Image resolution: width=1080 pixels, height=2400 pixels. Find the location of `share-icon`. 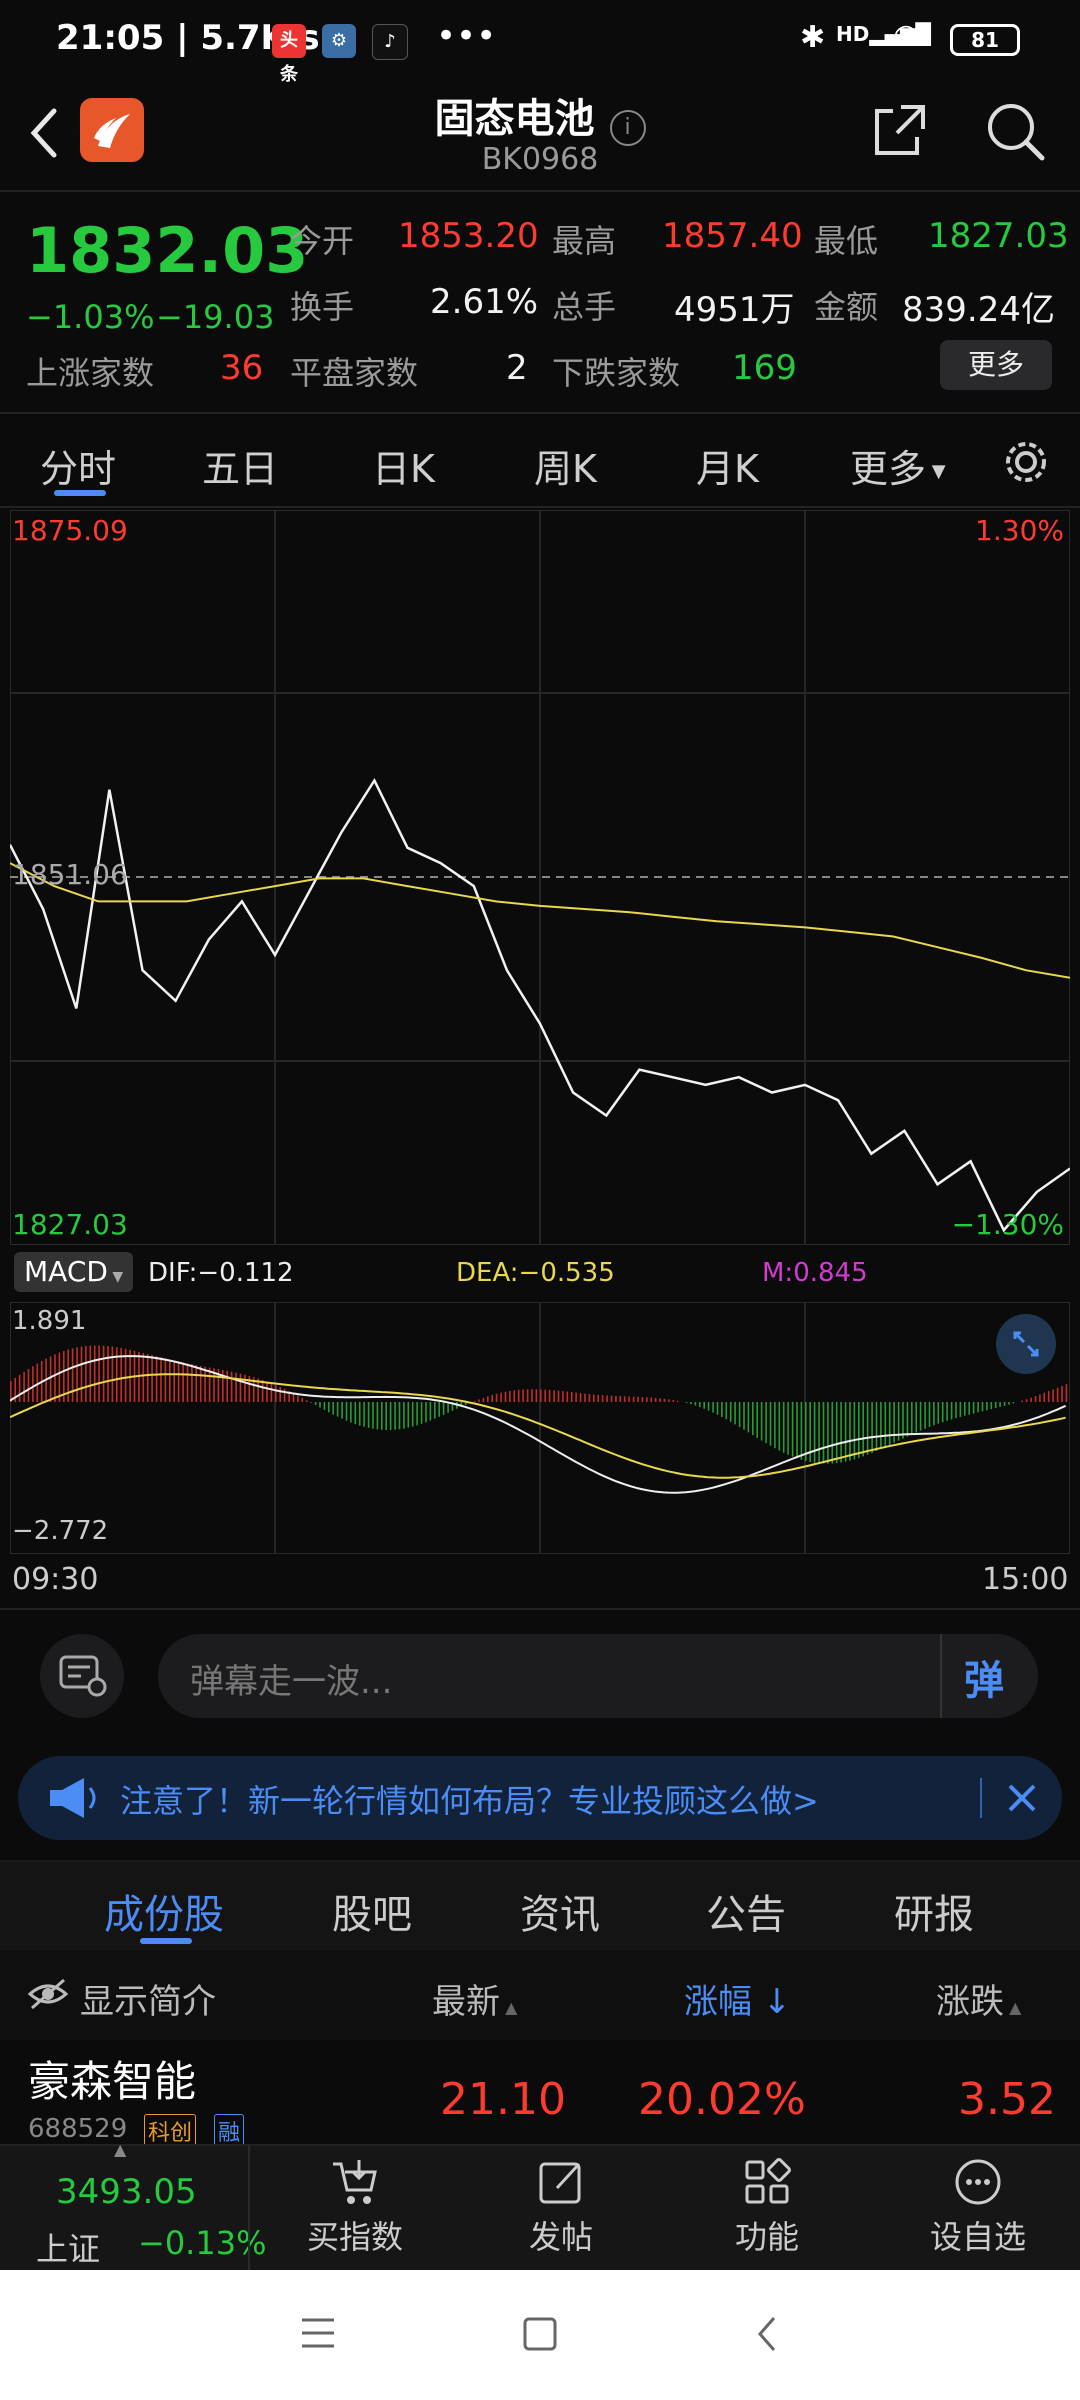

share-icon is located at coordinates (900, 130).